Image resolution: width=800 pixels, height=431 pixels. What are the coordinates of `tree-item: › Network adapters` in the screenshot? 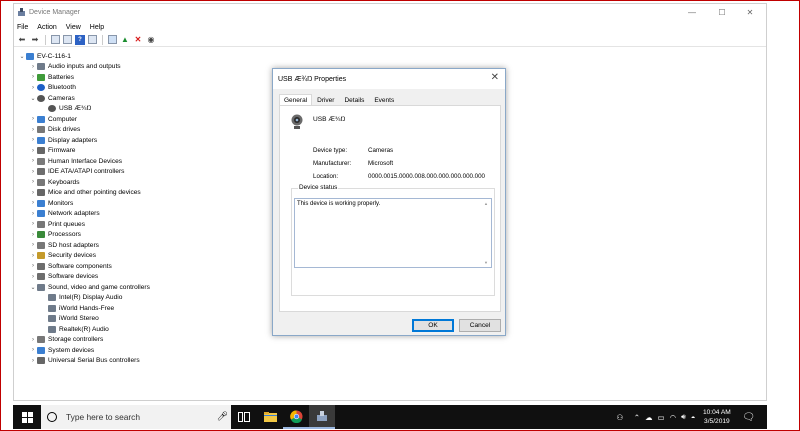 It's located at (84, 214).